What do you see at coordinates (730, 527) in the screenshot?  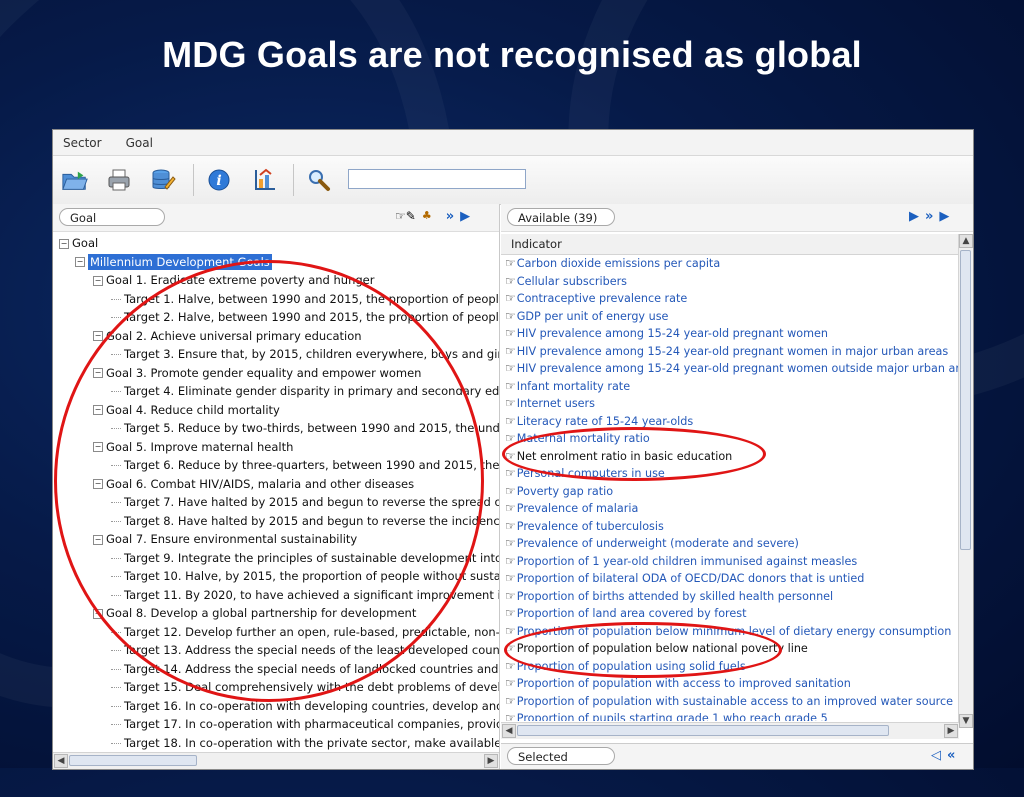 I see `indicator-item: ☞Prevalence of tuberculosis` at bounding box center [730, 527].